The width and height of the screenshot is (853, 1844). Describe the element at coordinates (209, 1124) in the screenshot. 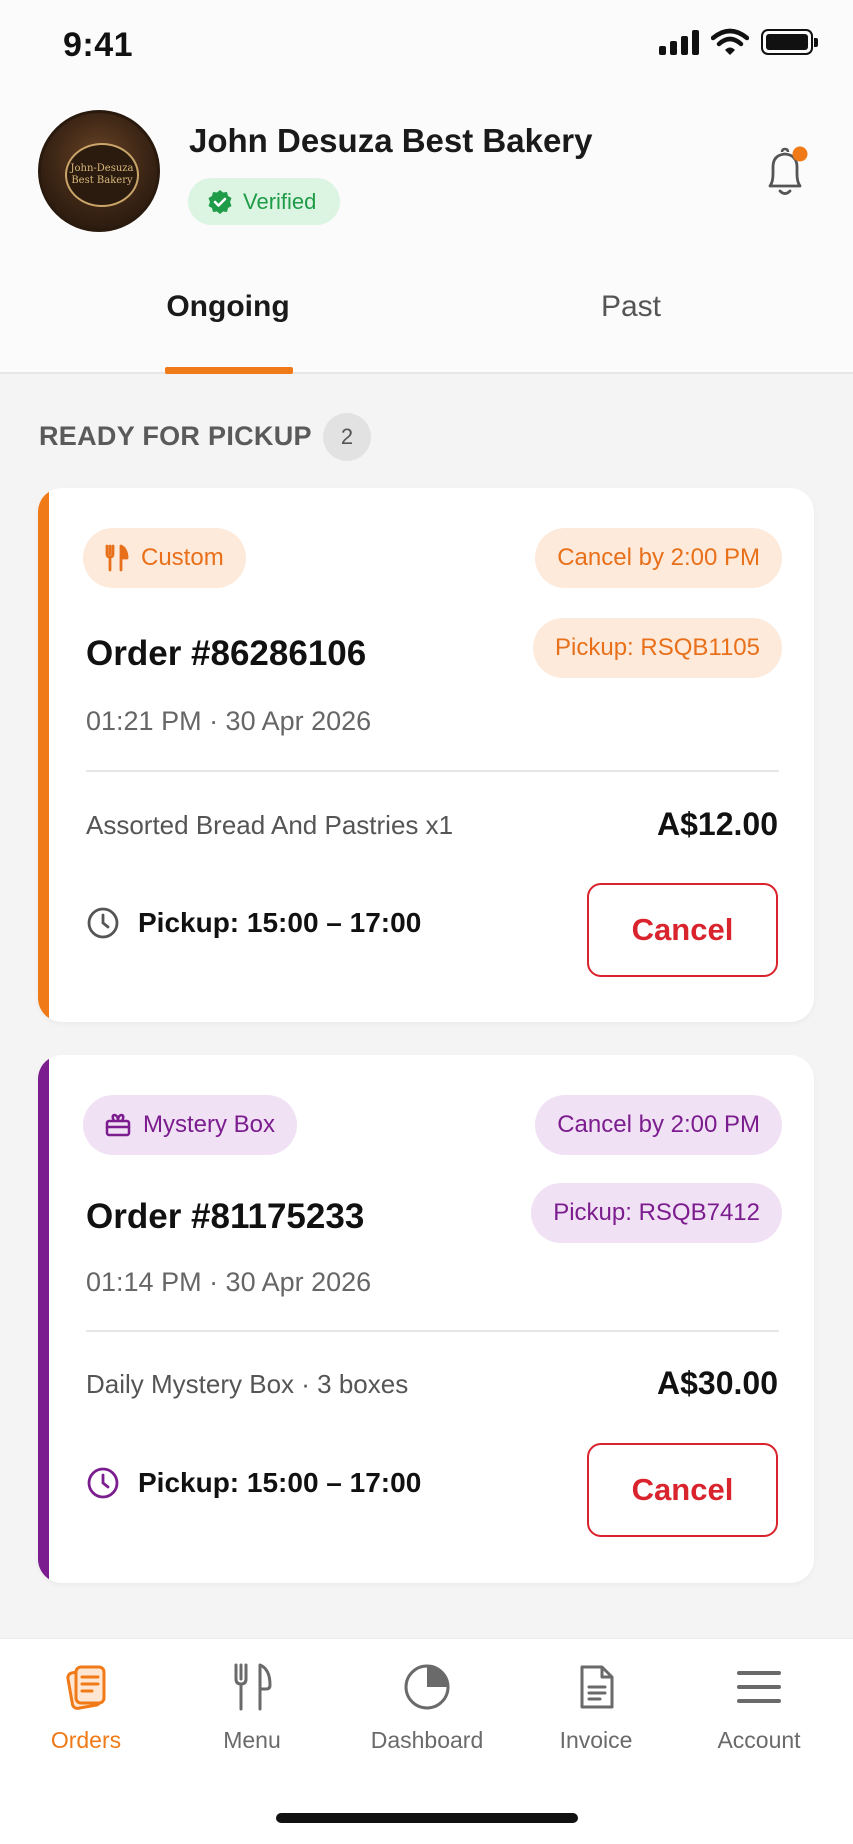

I see `order-type-label: Mystery Box` at that location.